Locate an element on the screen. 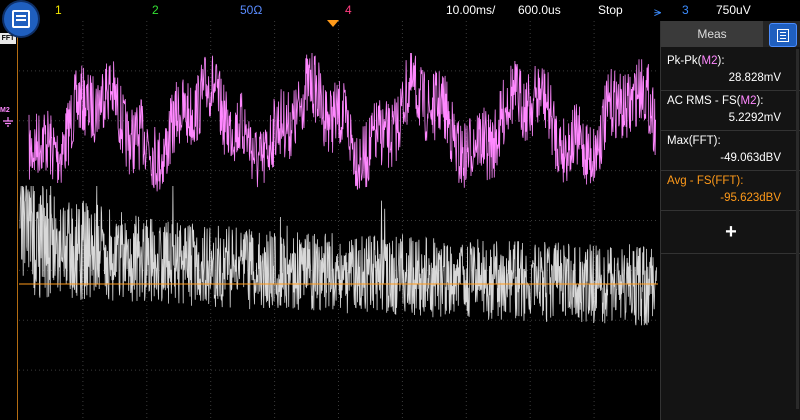  ground-level-icon is located at coordinates (8, 122).